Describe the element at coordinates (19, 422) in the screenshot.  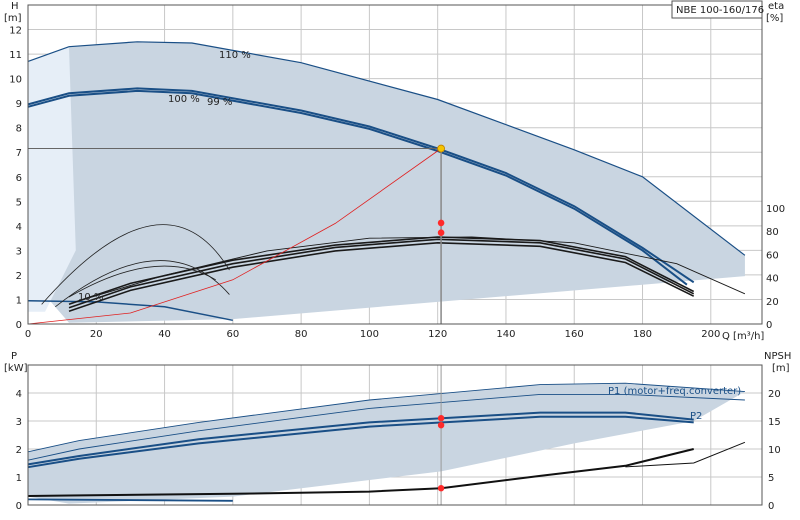
I see `p-tick-label: 3` at that location.